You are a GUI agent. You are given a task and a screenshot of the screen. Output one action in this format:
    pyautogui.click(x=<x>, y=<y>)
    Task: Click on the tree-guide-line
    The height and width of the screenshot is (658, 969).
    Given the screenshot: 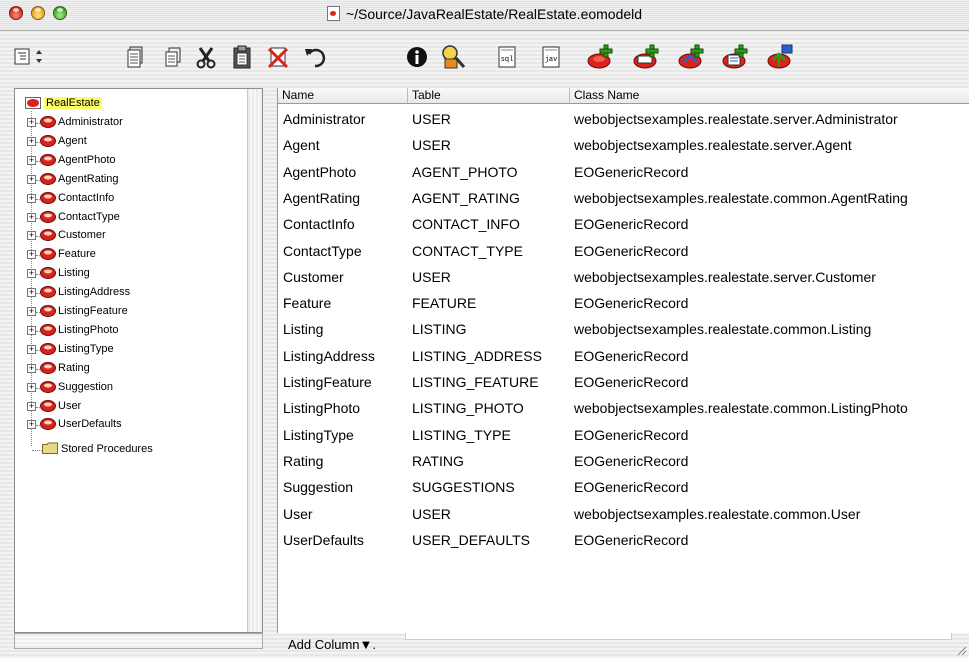 What is the action you would take?
    pyautogui.click(x=37, y=450)
    